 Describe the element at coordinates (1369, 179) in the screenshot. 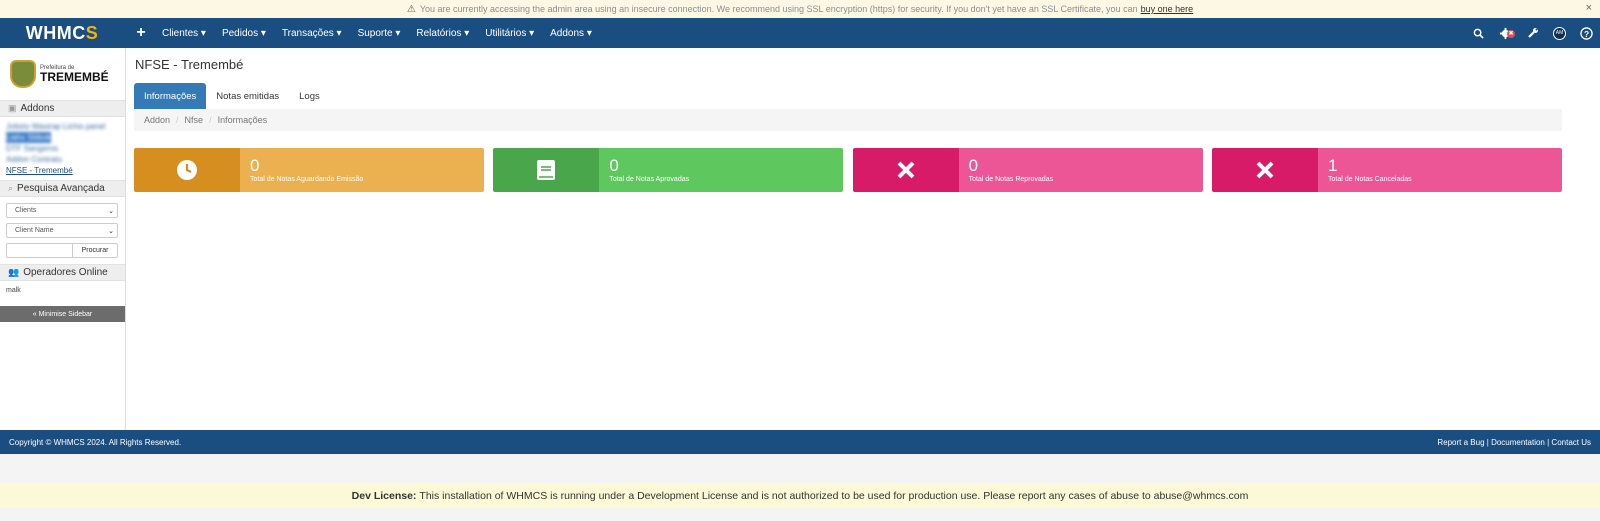

I see `stat-label: Total de Notas Canceladas` at that location.